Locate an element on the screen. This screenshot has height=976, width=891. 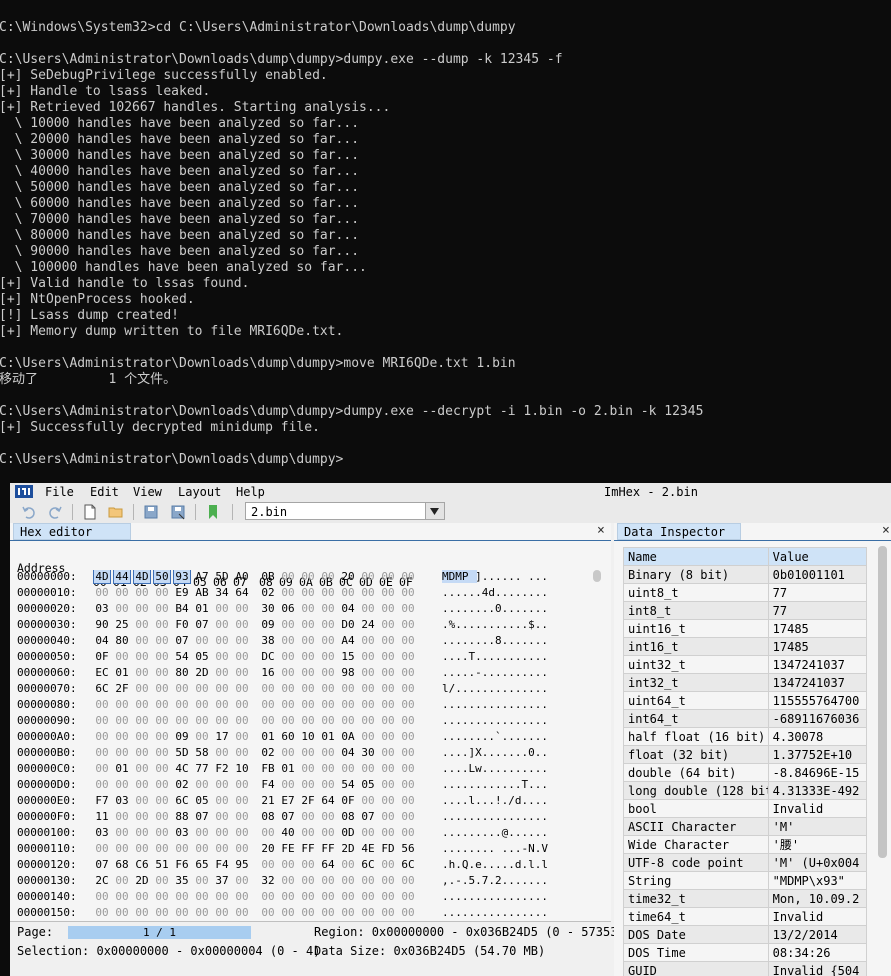
inspector-row: int32_t 1347241037 is located at coordinates (745, 682).